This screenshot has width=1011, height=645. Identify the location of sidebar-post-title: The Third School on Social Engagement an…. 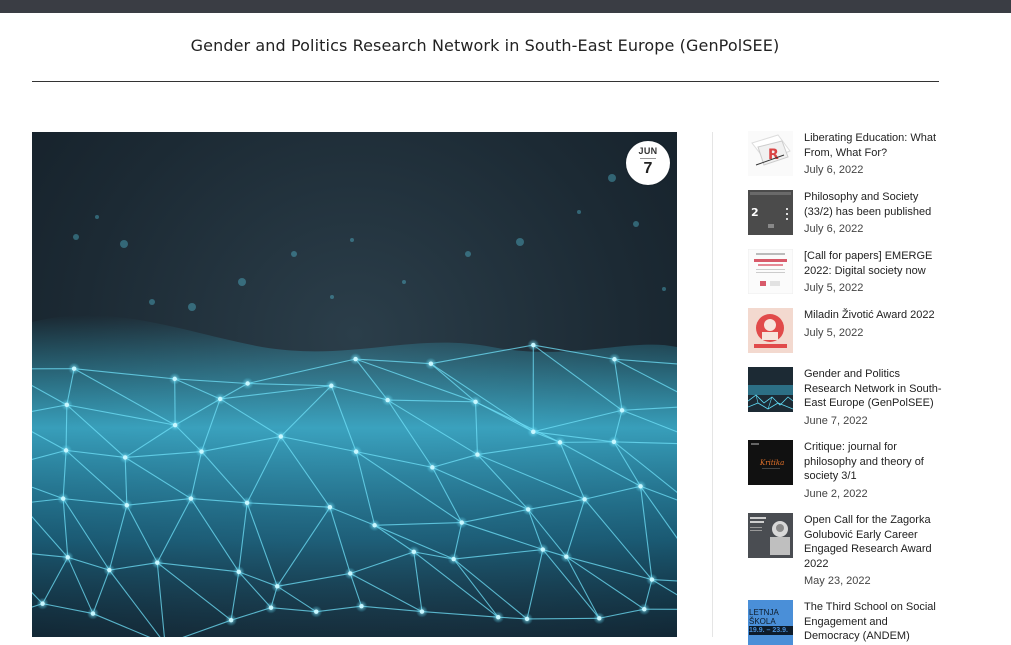
(873, 622).